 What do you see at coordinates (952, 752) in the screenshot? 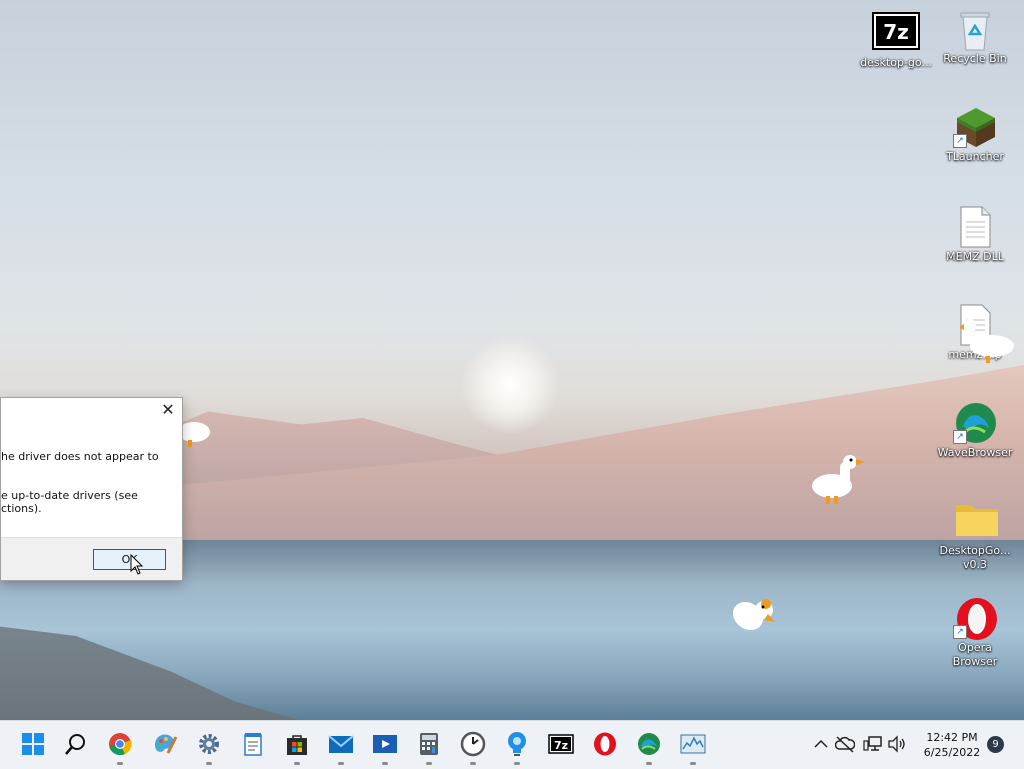
I see `clock-date: 6/25/2022` at bounding box center [952, 752].